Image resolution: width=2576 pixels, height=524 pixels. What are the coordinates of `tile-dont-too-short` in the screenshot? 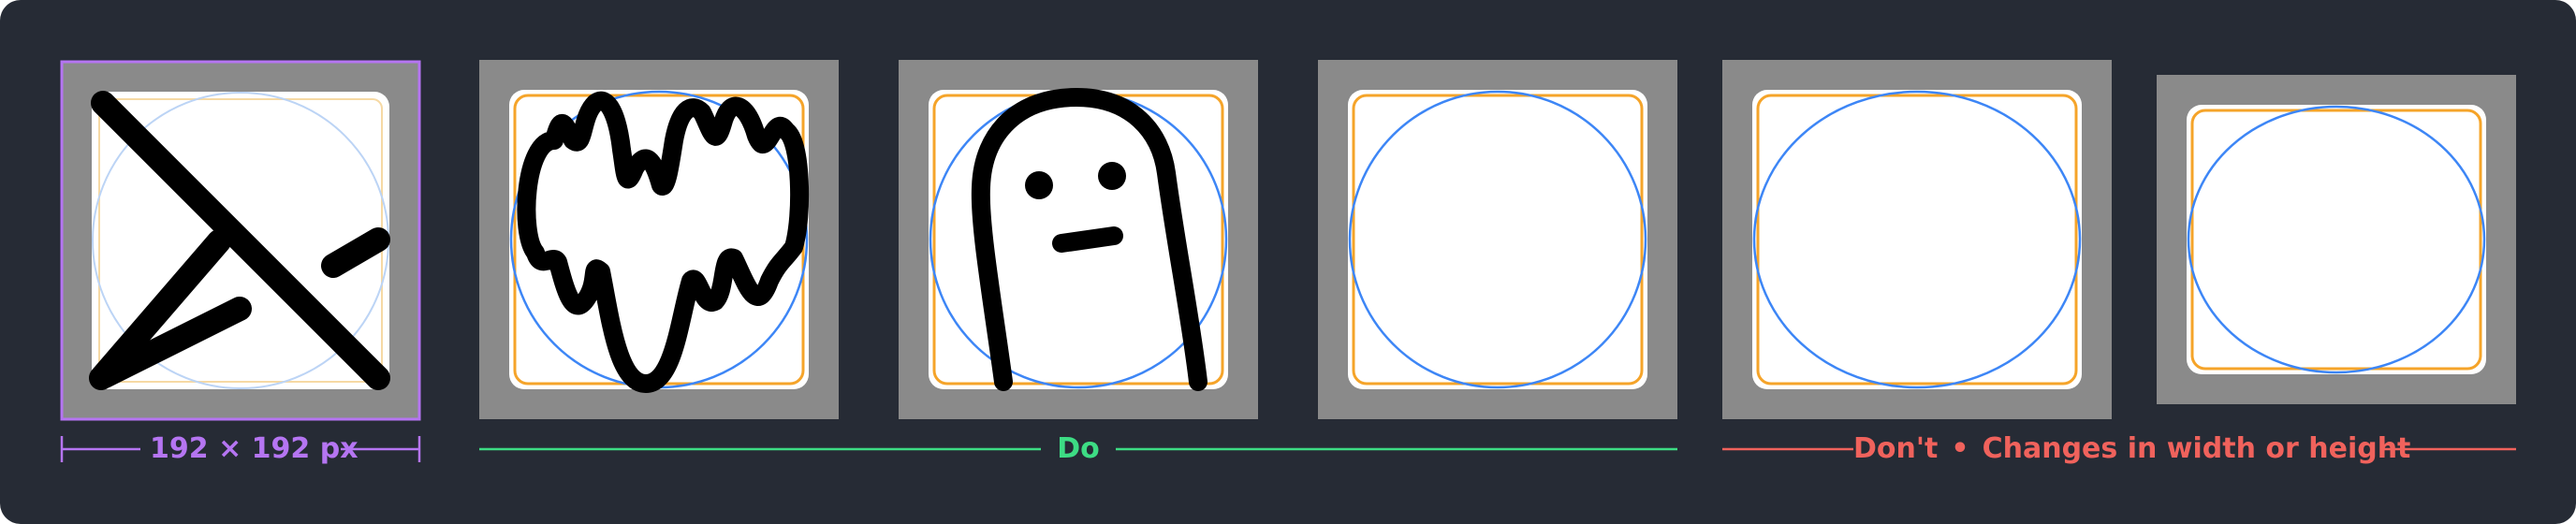 It's located at (2336, 239).